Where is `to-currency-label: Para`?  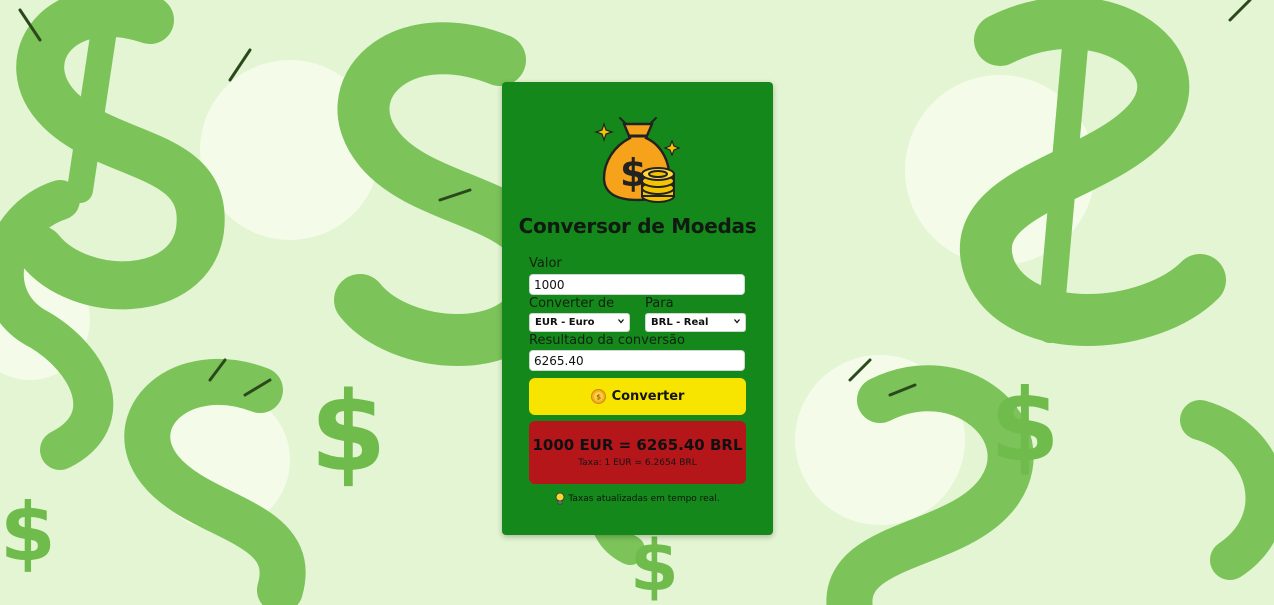 to-currency-label: Para is located at coordinates (659, 303).